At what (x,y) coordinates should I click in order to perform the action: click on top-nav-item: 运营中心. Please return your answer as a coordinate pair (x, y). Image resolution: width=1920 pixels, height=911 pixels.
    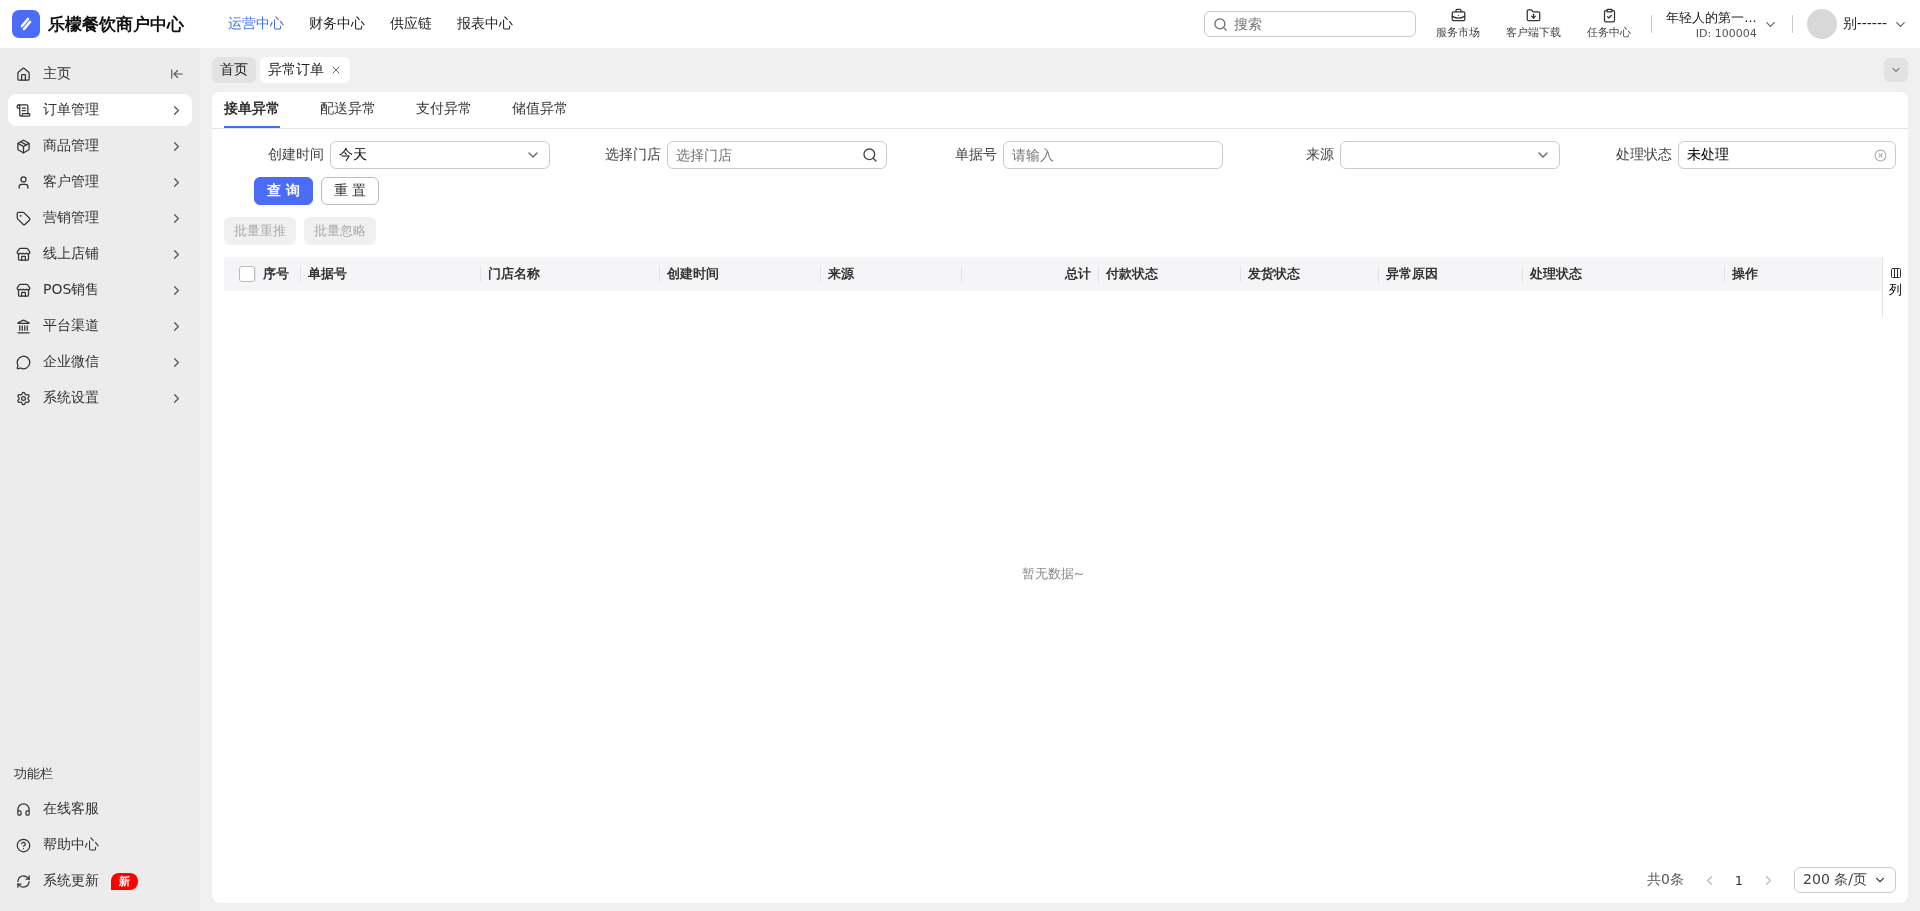
    Looking at the image, I should click on (256, 24).